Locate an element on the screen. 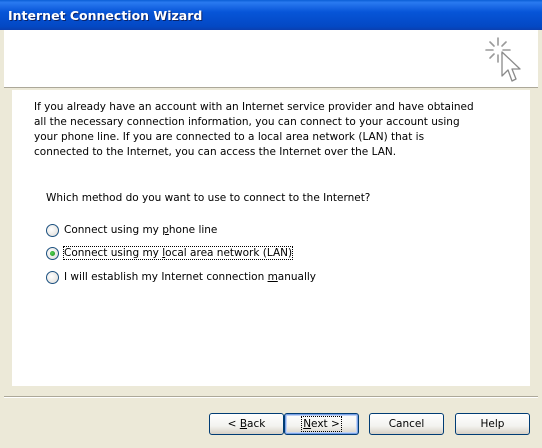 This screenshot has height=448, width=542. next-button: Next > is located at coordinates (321, 424).